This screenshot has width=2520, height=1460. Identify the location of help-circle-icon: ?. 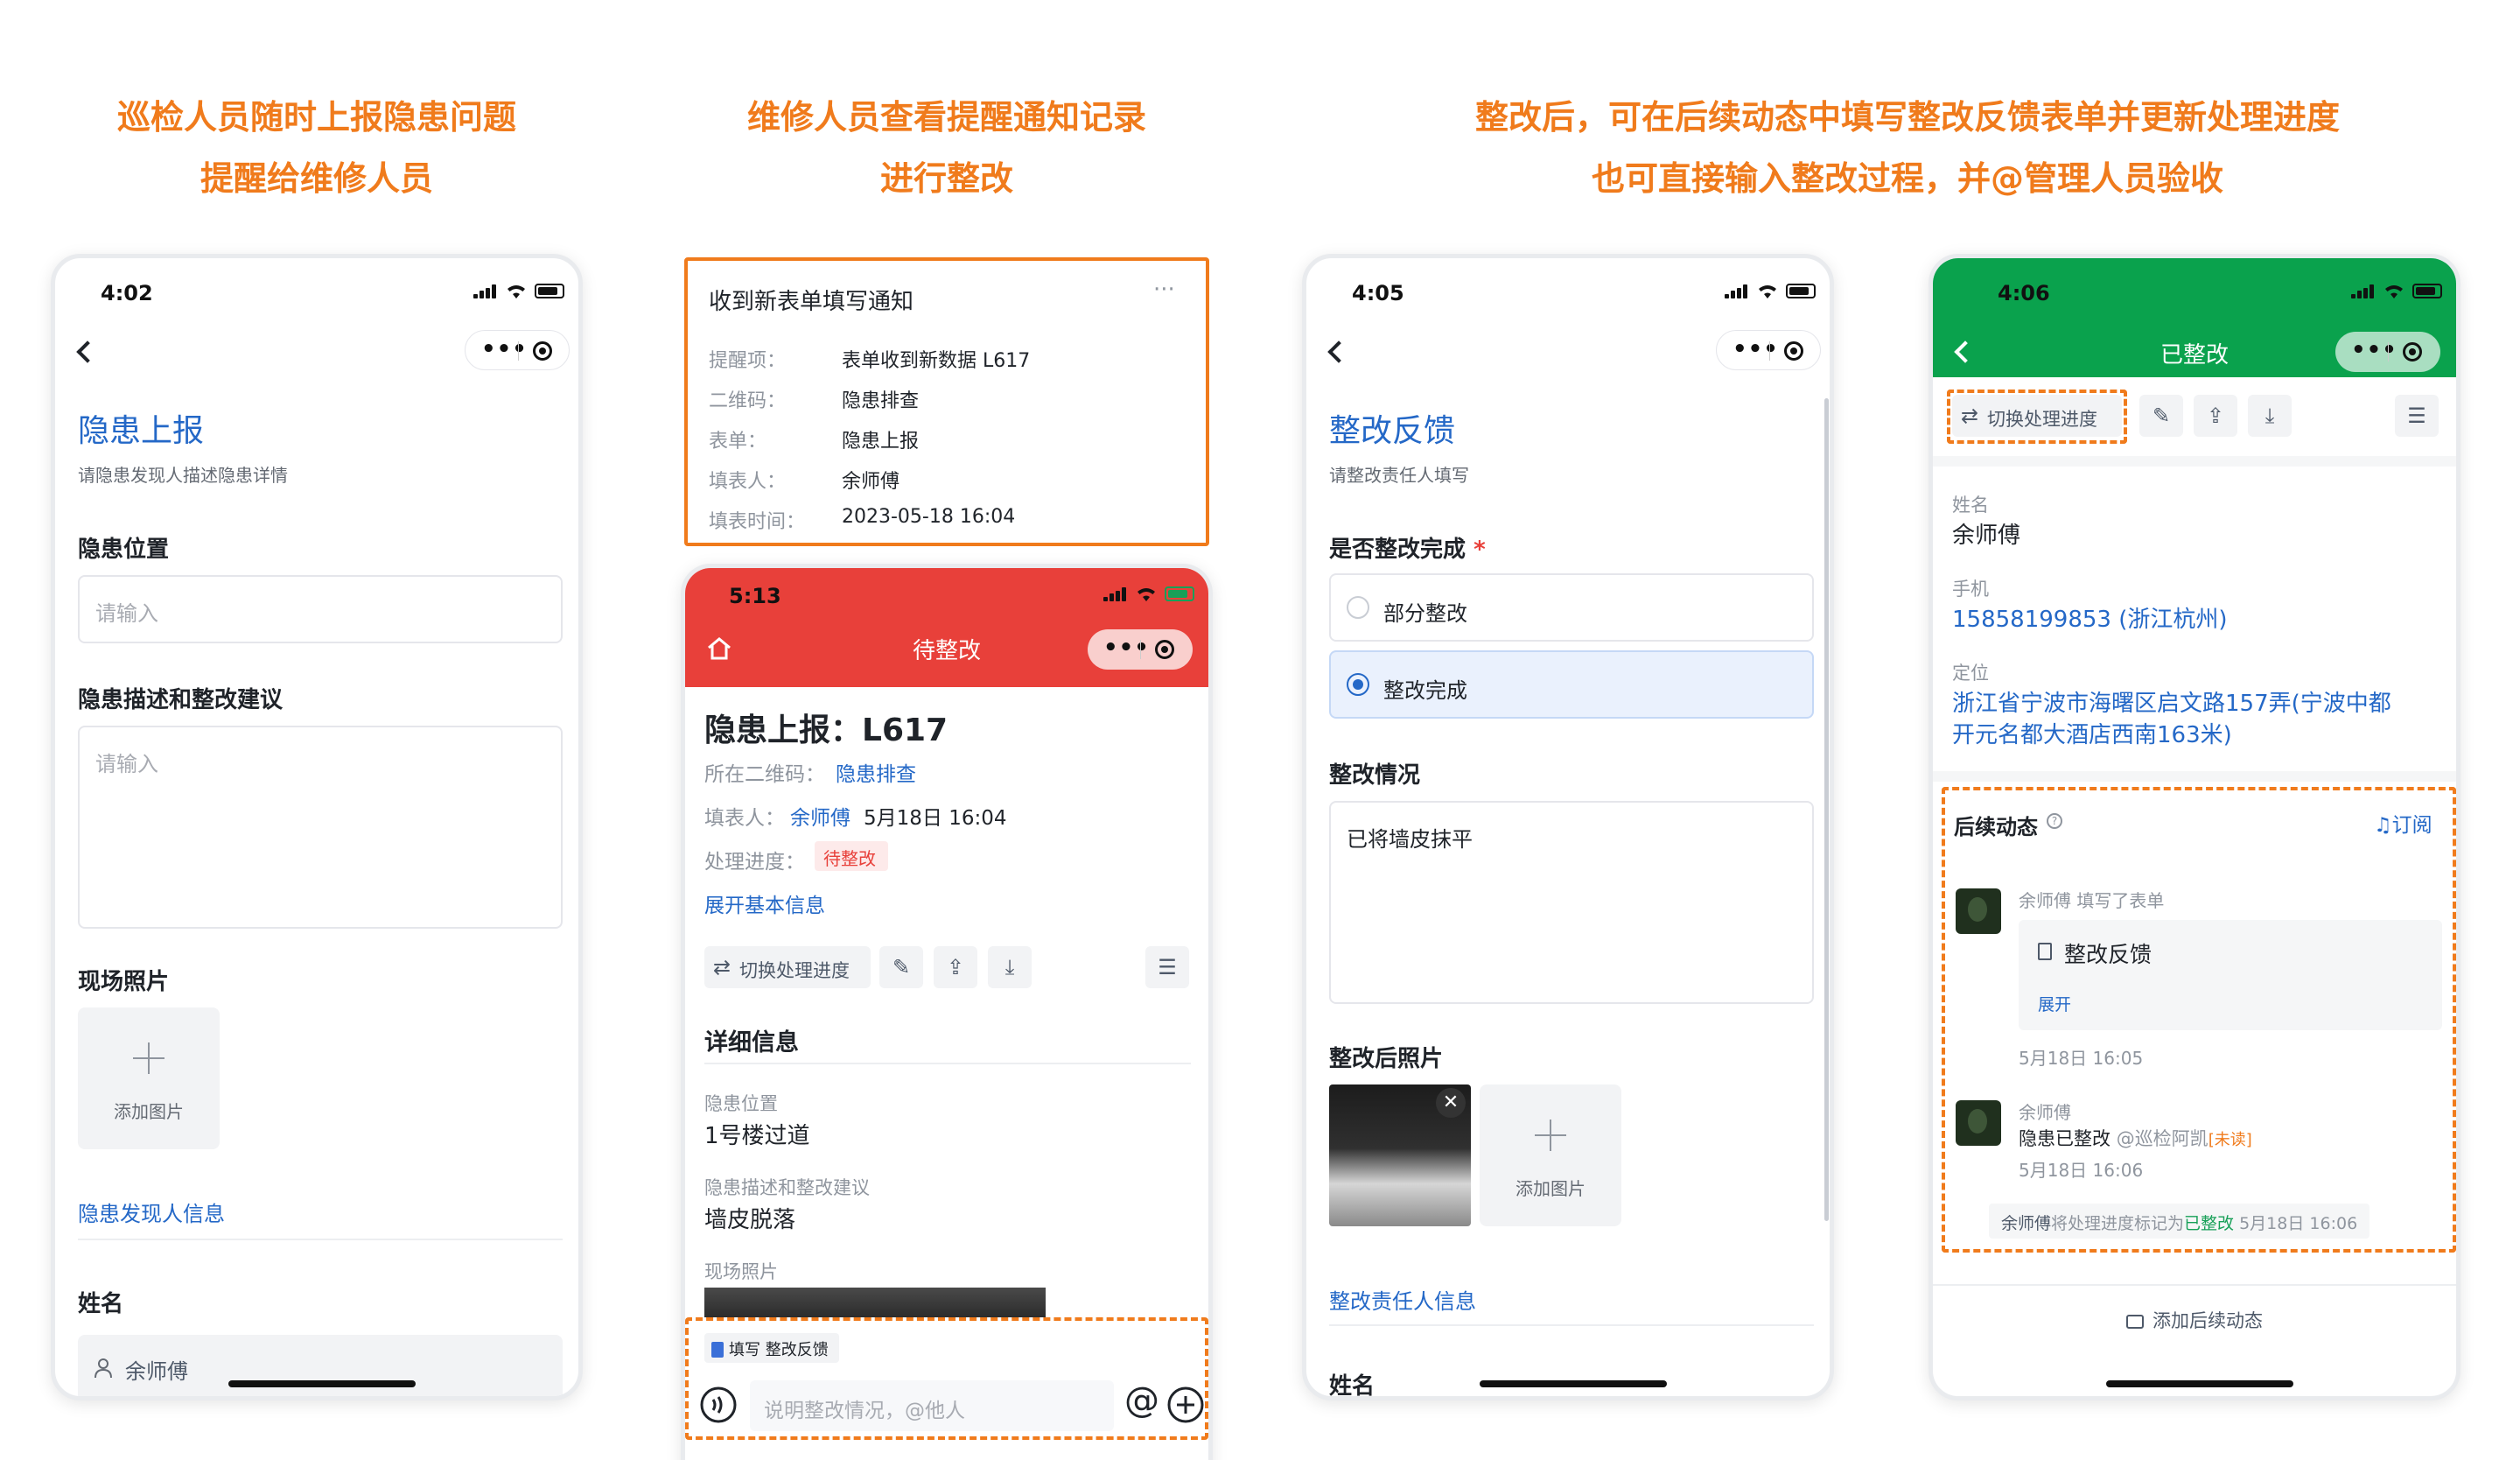
(2054, 821).